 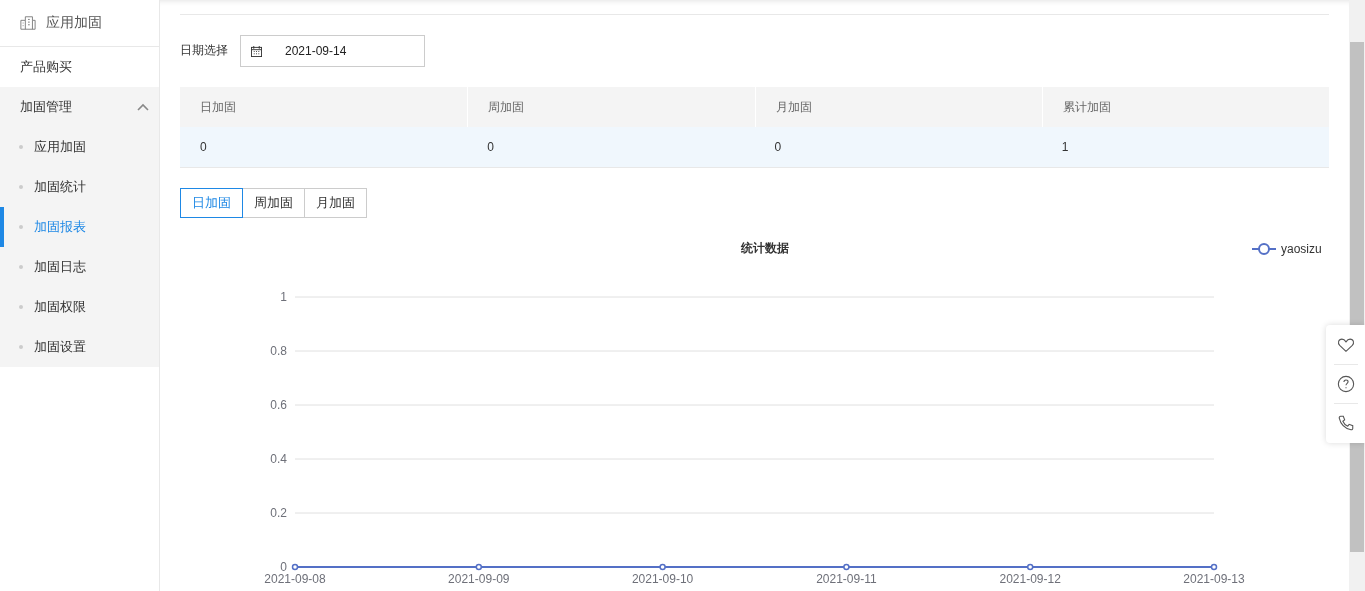 I want to click on date-label: 日期选择, so click(x=204, y=50).